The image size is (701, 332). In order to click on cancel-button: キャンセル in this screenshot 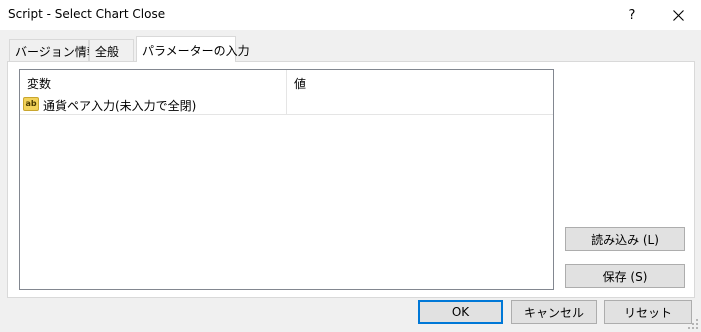, I will do `click(554, 312)`.